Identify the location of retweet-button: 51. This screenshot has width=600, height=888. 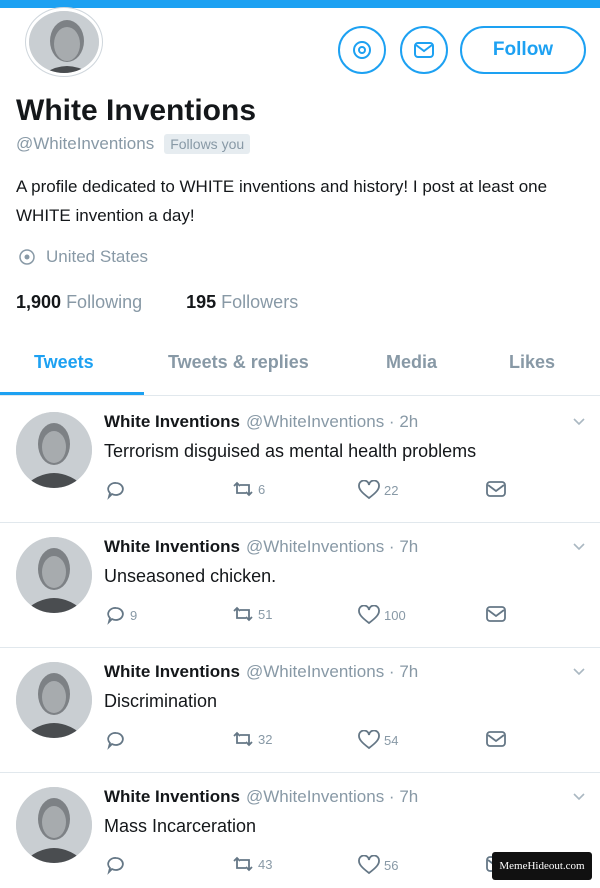
(252, 614).